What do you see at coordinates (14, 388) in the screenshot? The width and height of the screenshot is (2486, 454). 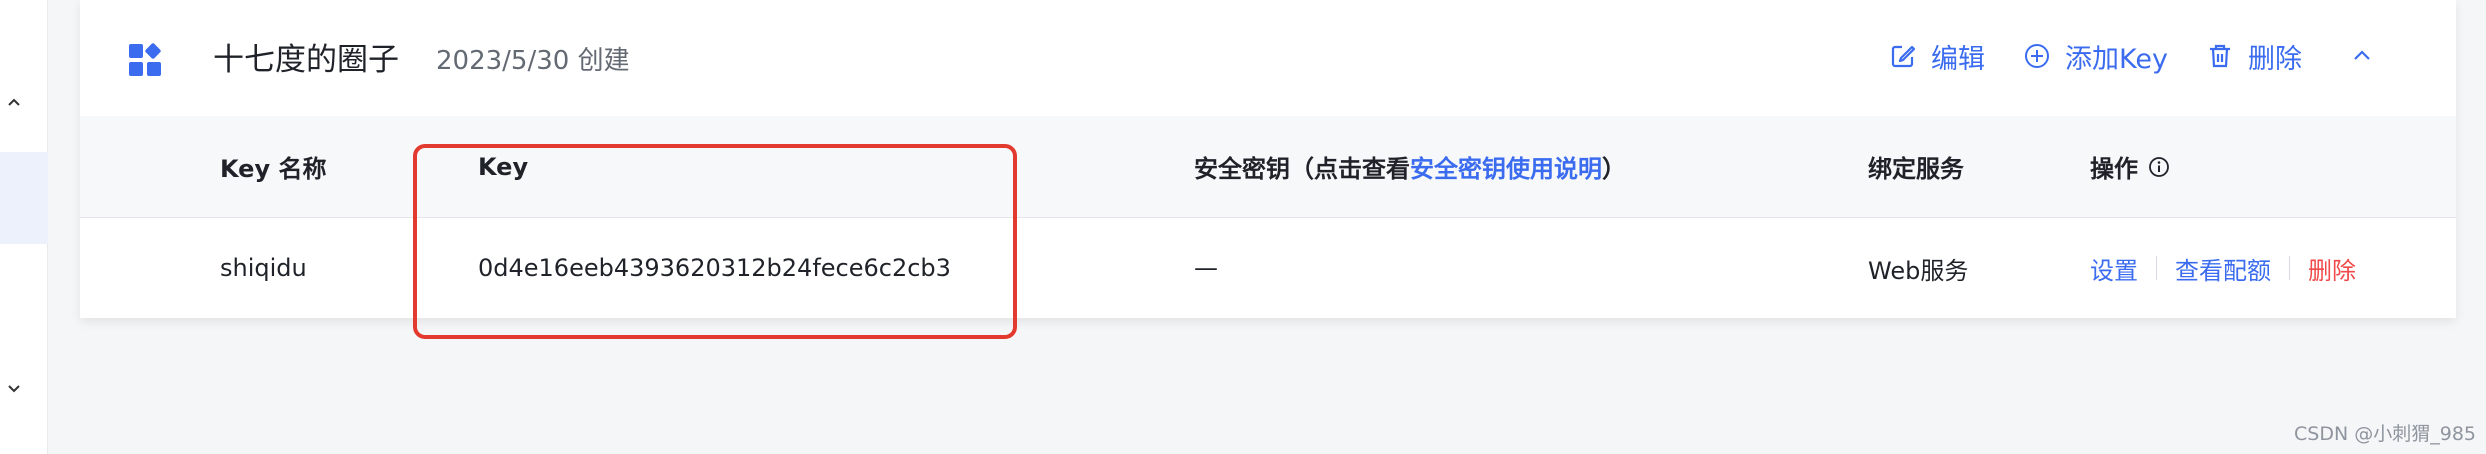 I see `chevron-down-icon` at bounding box center [14, 388].